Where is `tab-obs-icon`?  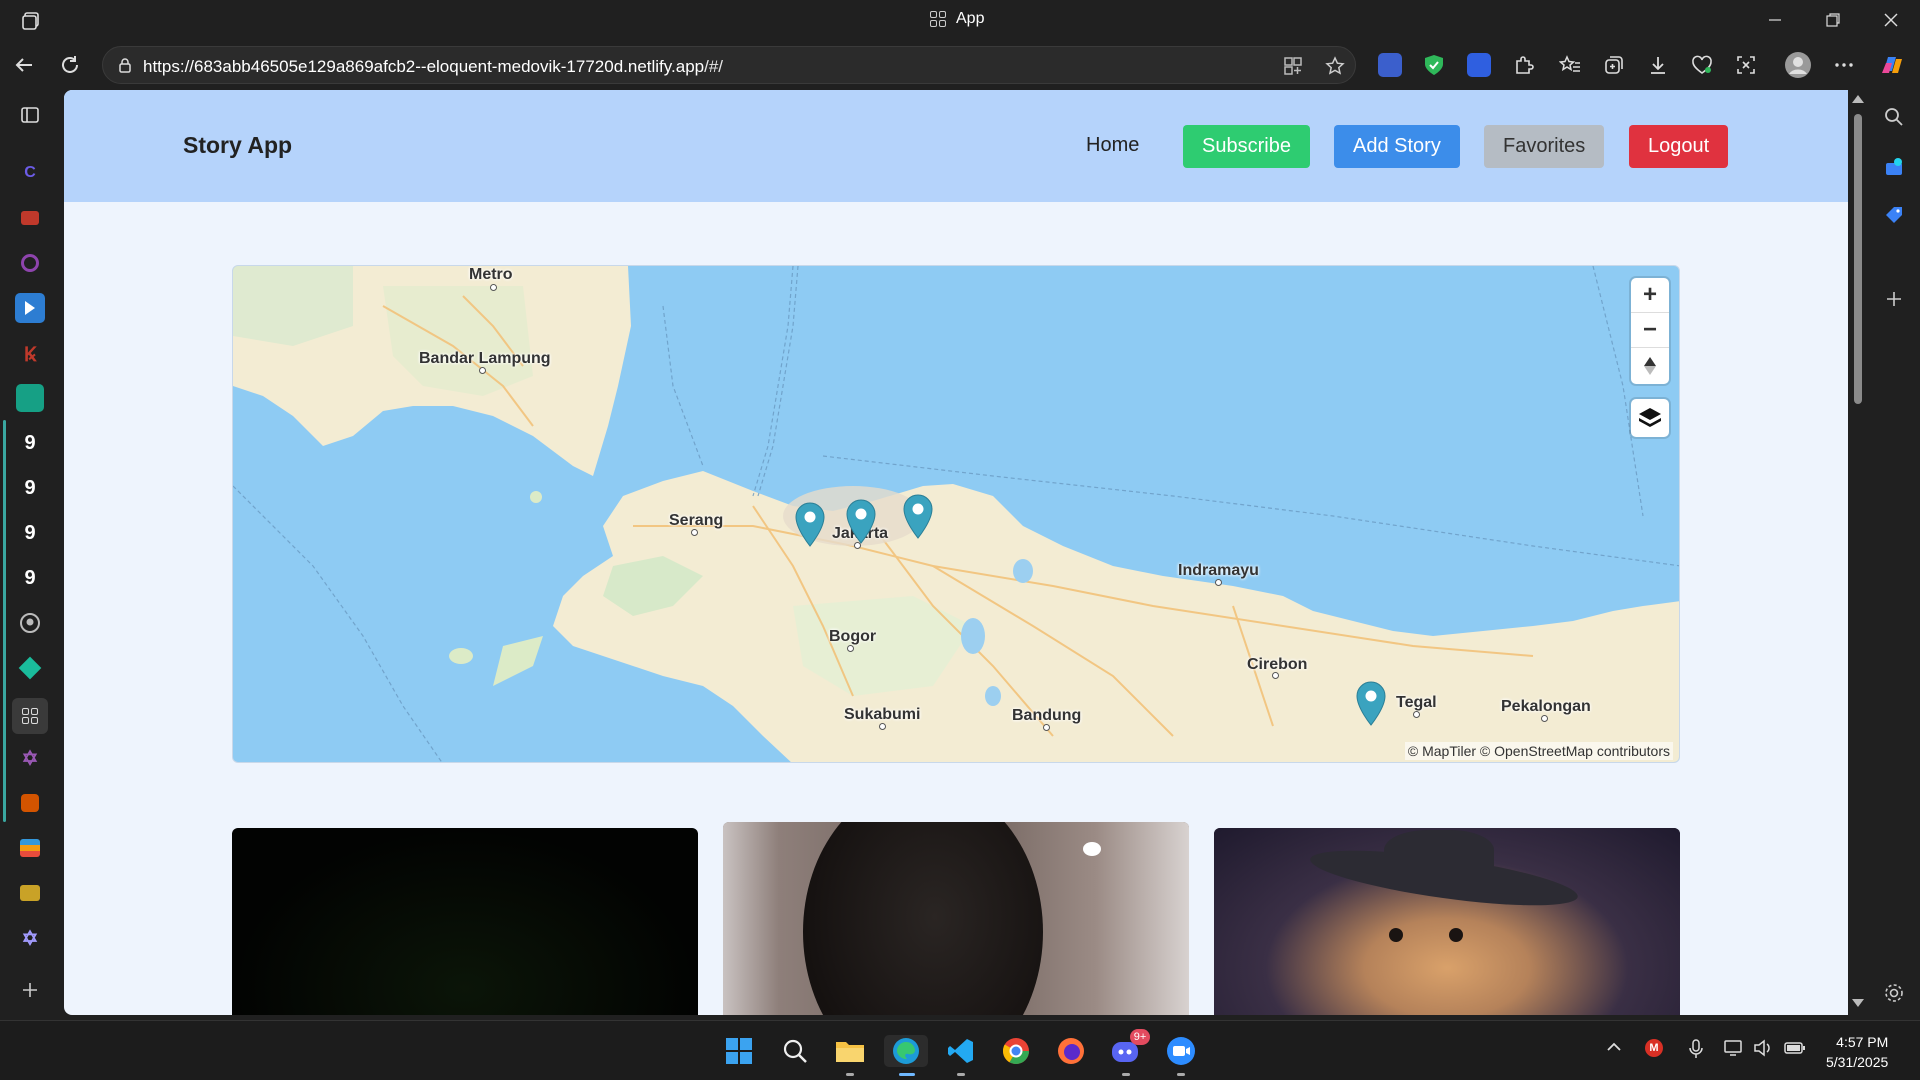
tab-obs-icon is located at coordinates (30, 263).